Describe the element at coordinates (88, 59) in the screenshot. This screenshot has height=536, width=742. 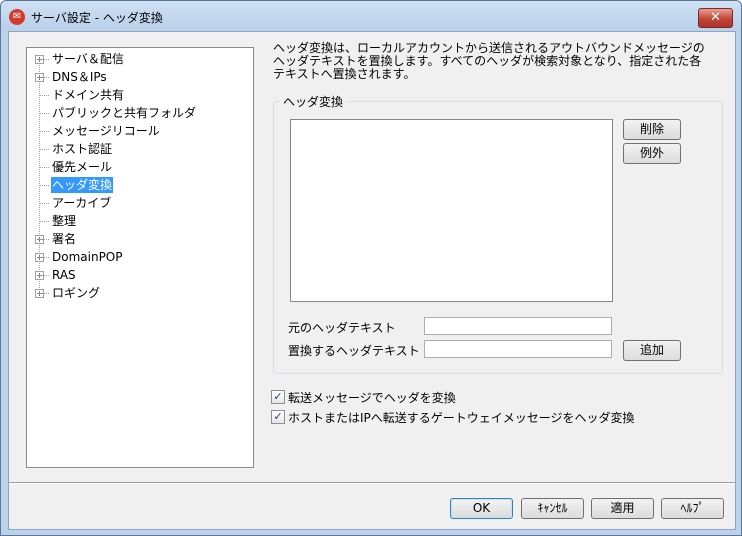
I see `tree-item-label: サーバ＆配信` at that location.